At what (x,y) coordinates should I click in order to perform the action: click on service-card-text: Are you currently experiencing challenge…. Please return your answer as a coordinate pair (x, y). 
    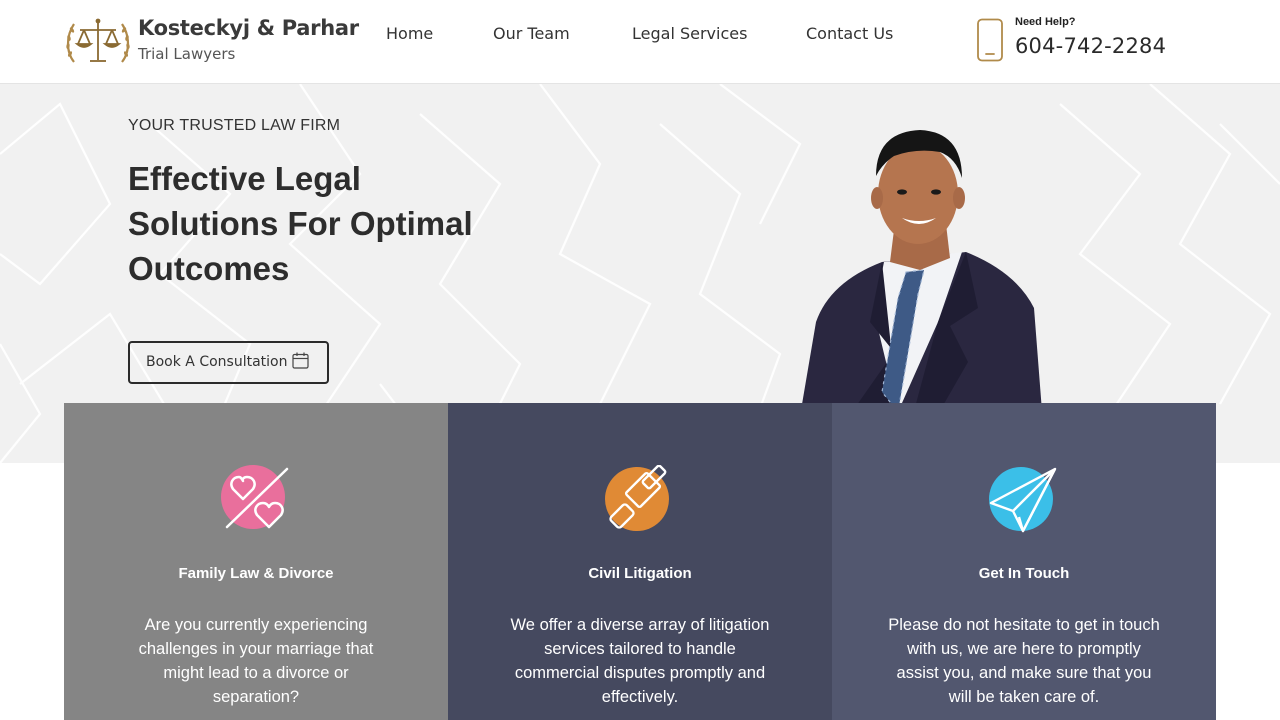
    Looking at the image, I should click on (256, 661).